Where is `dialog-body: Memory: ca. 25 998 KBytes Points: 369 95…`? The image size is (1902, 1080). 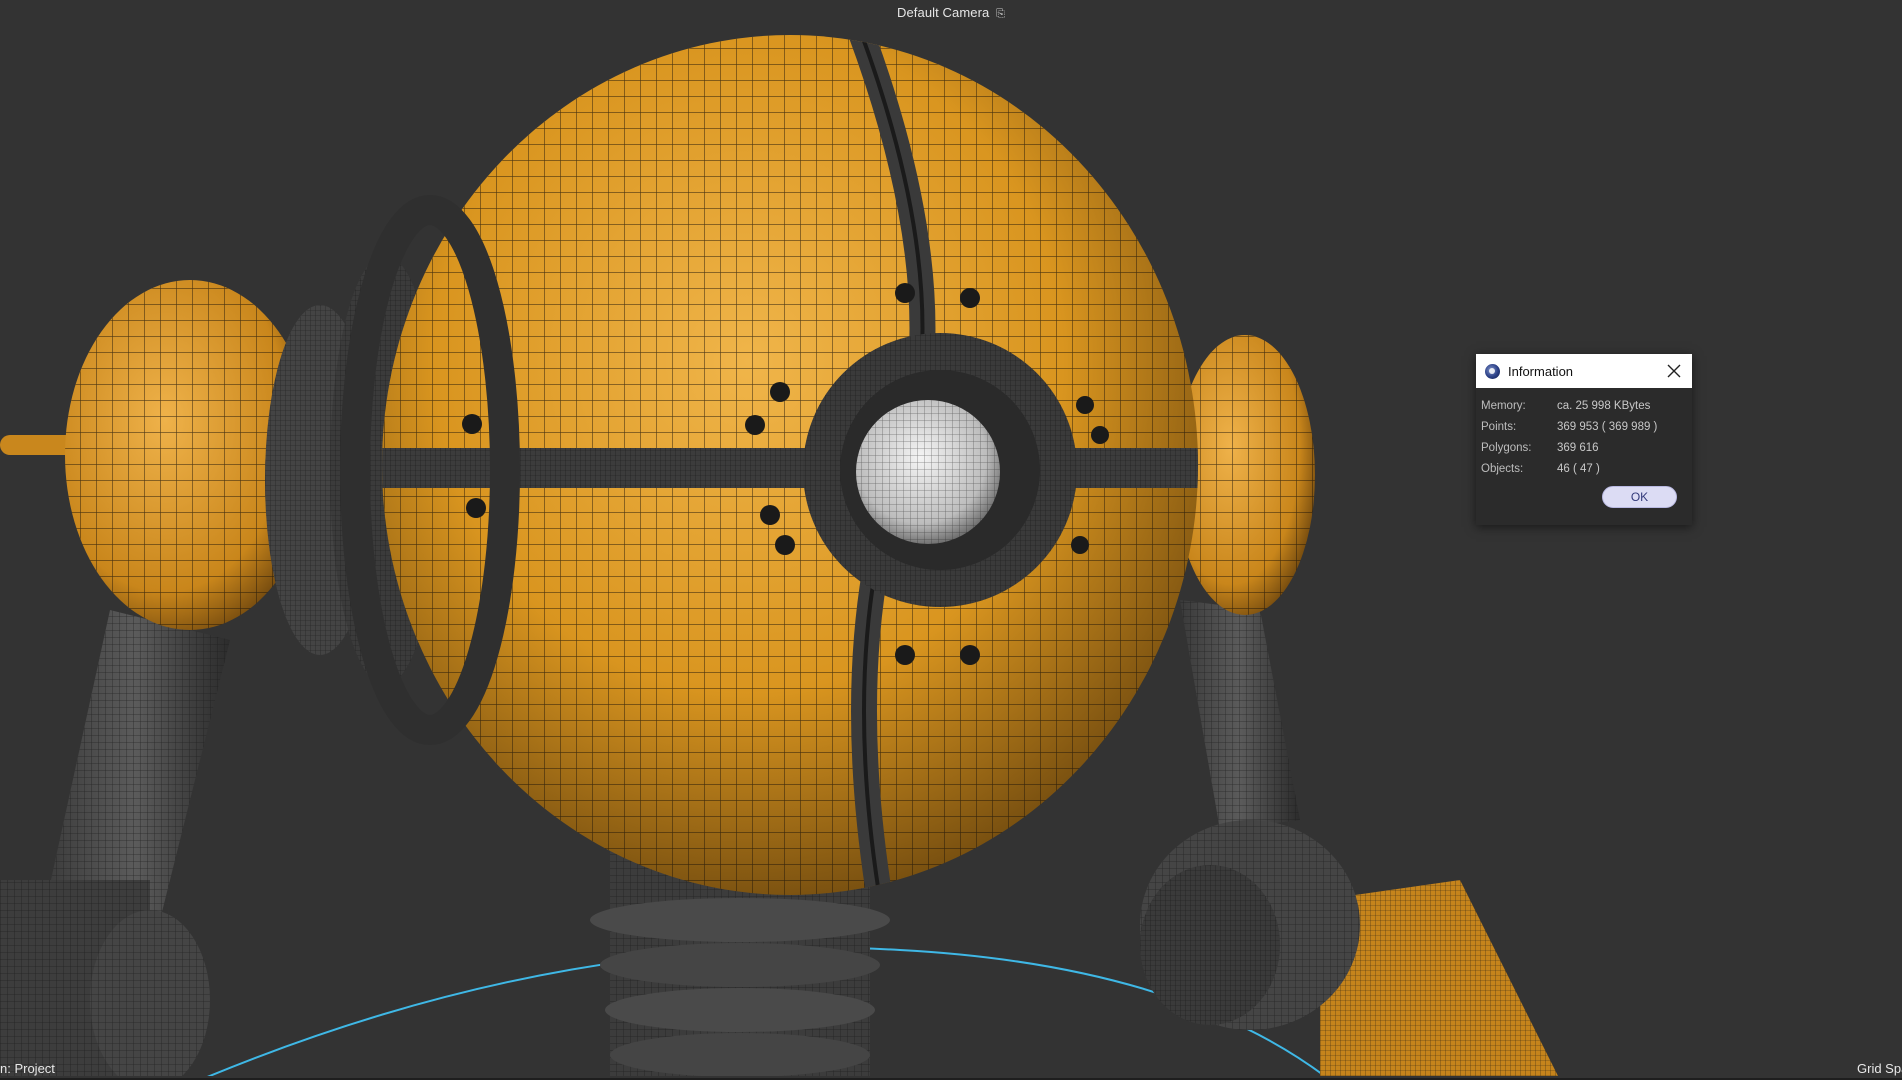
dialog-body: Memory: ca. 25 998 KBytes Points: 369 95… is located at coordinates (1584, 433).